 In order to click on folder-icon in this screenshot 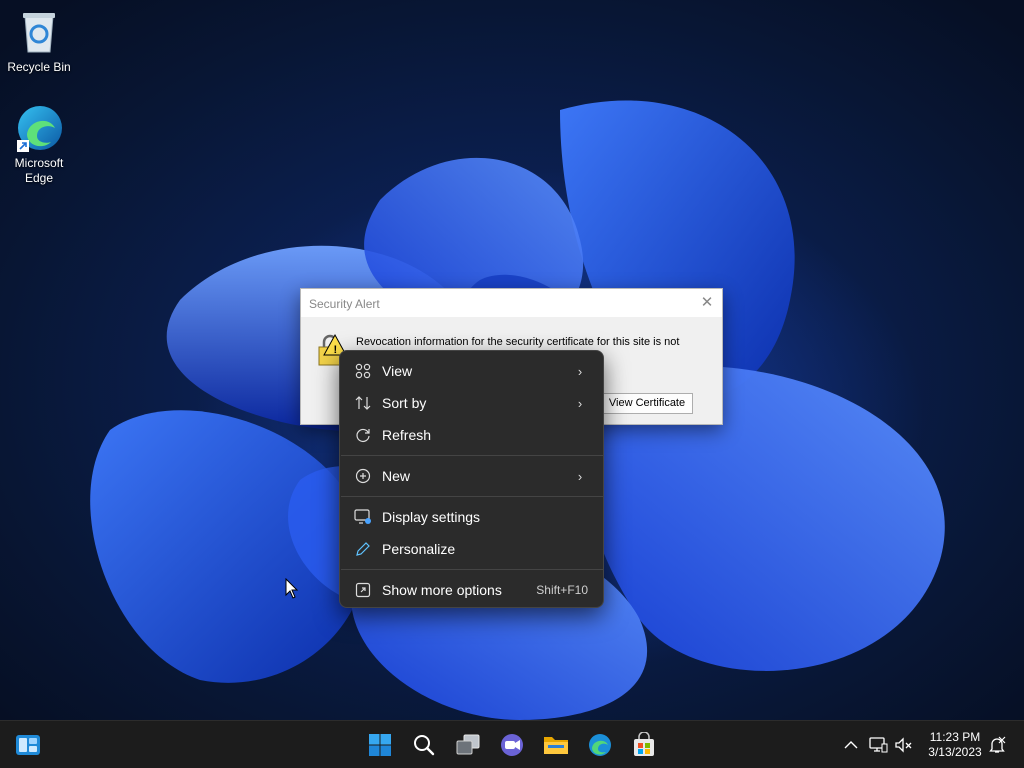, I will do `click(556, 745)`.